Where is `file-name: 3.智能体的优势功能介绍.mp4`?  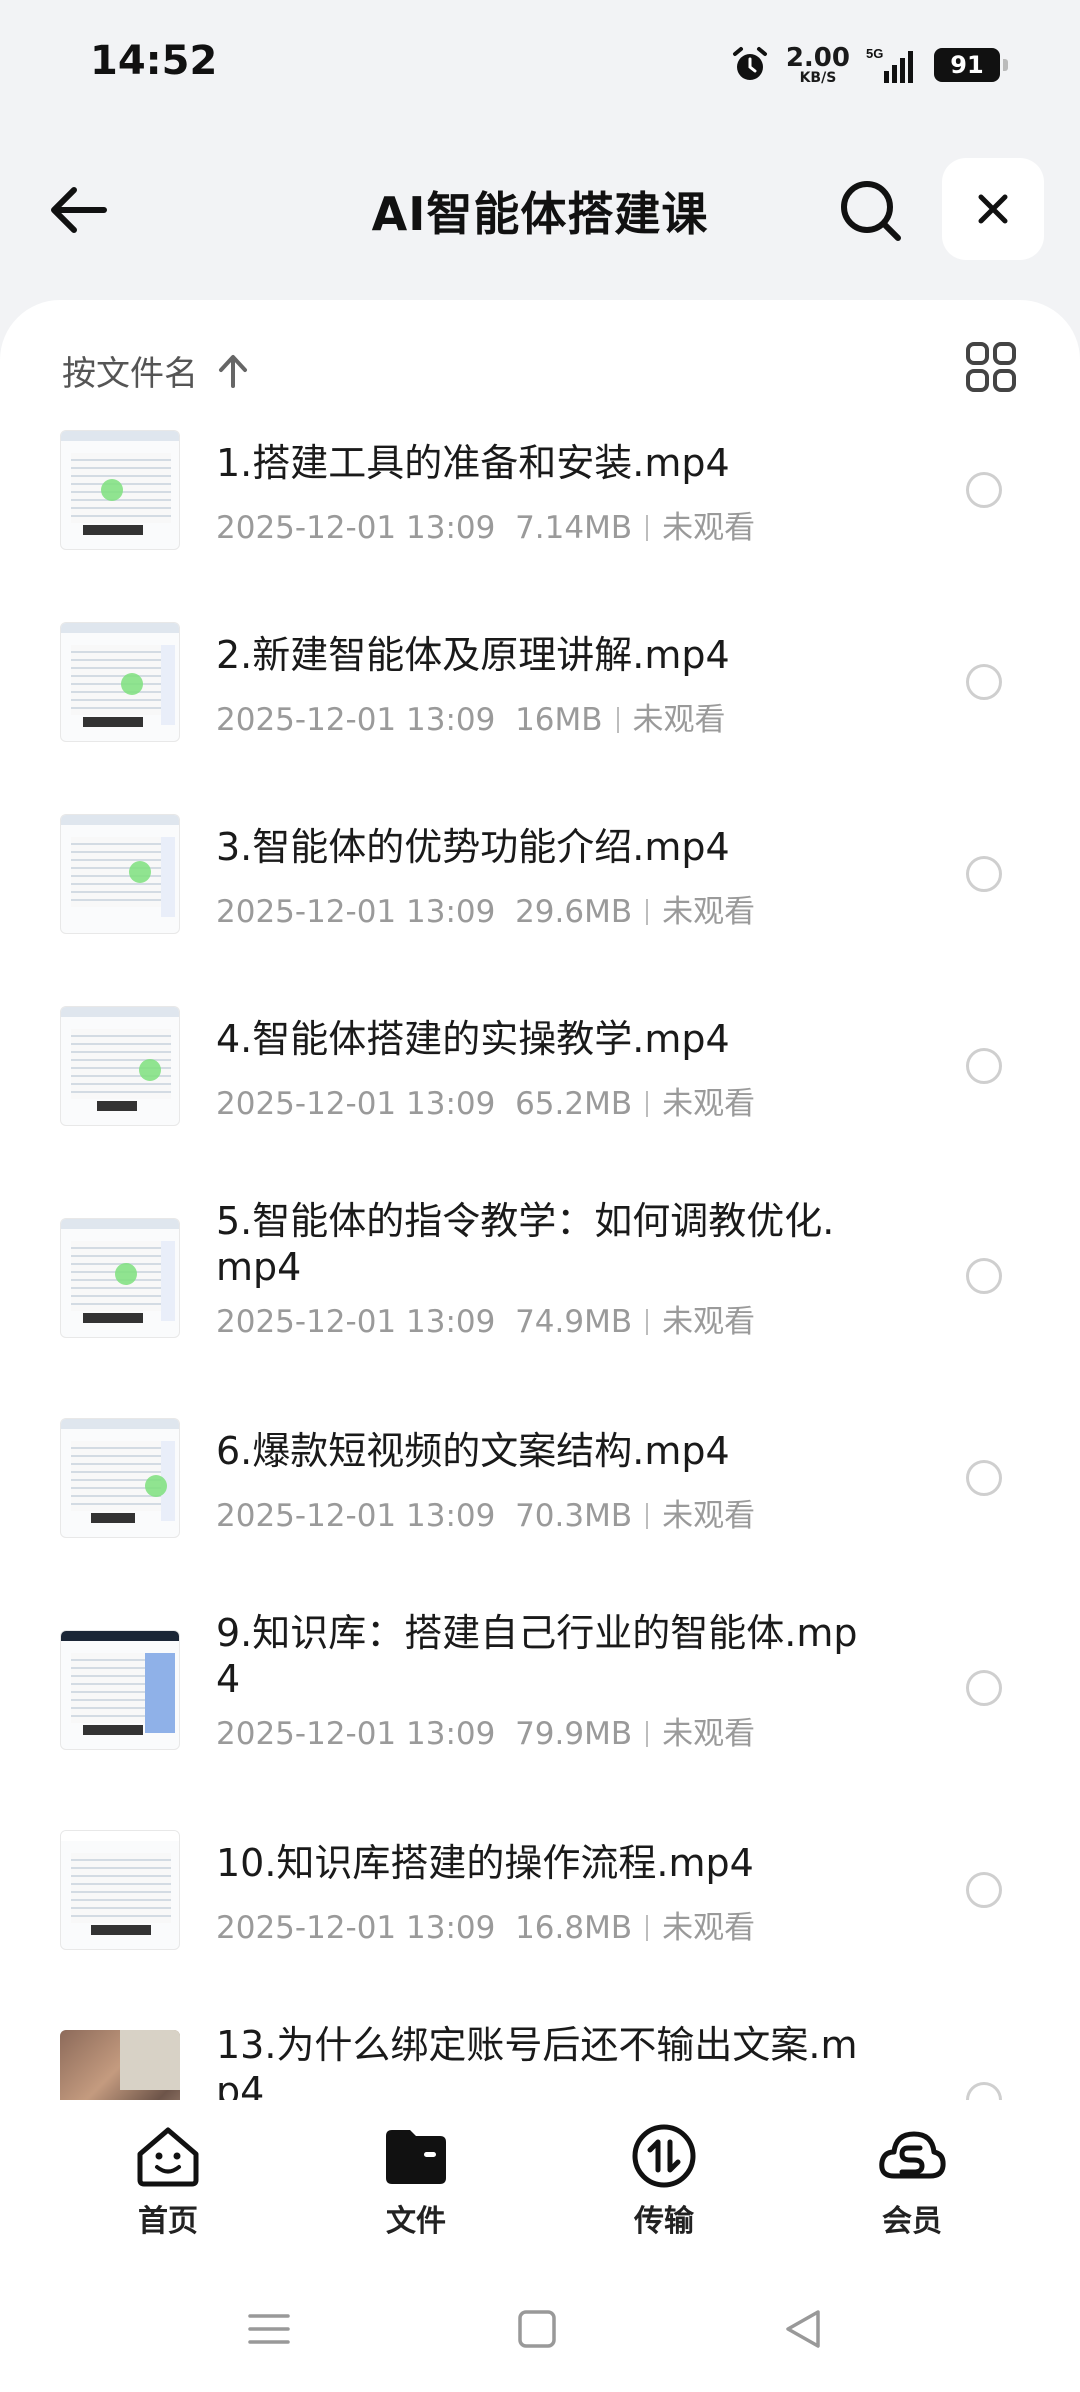 file-name: 3.智能体的优势功能介绍.mp4 is located at coordinates (473, 847).